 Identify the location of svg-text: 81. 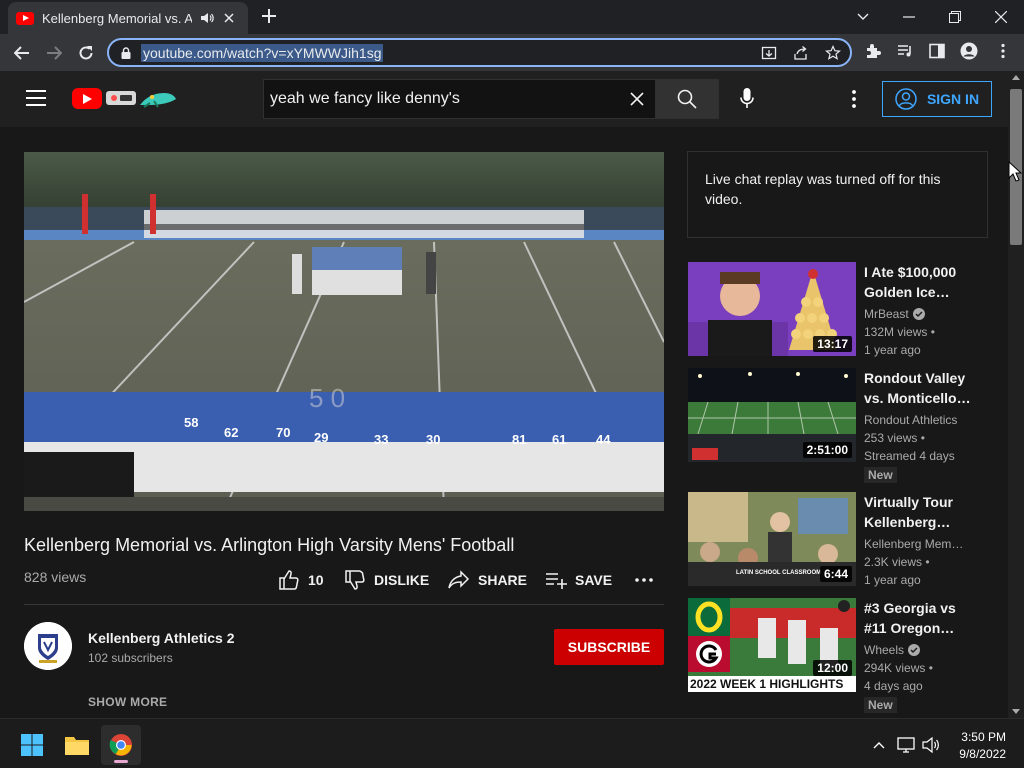
(519, 439).